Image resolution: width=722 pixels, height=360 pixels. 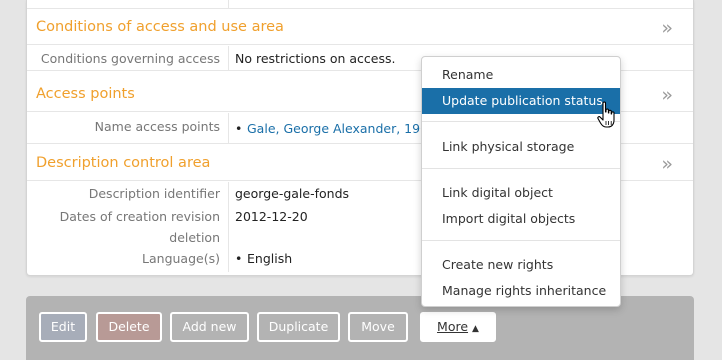 I want to click on delete-button: Delete, so click(x=129, y=327).